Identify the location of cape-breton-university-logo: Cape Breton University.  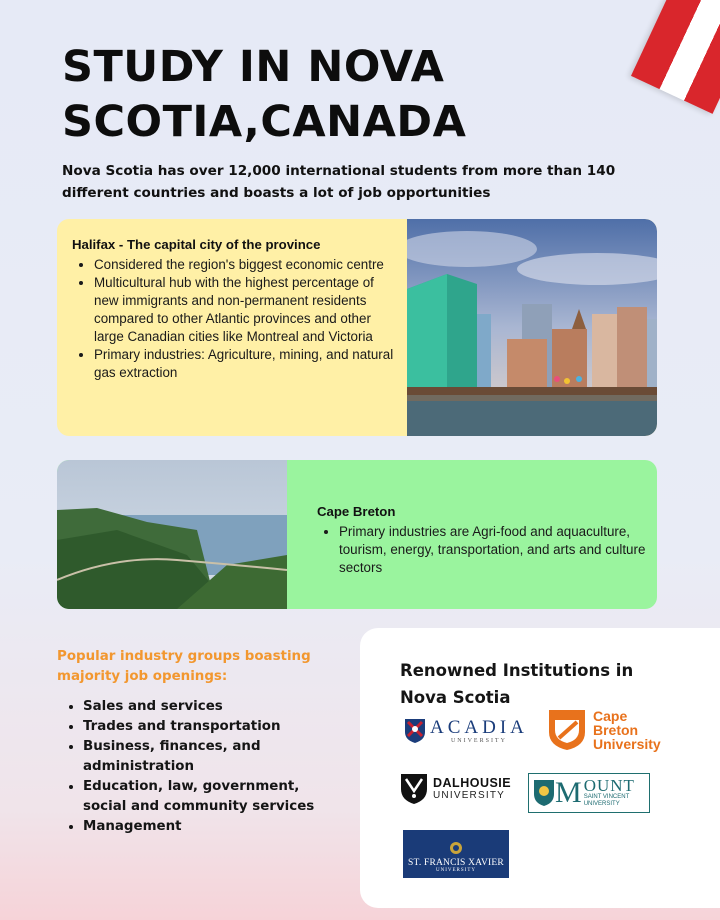
(604, 730).